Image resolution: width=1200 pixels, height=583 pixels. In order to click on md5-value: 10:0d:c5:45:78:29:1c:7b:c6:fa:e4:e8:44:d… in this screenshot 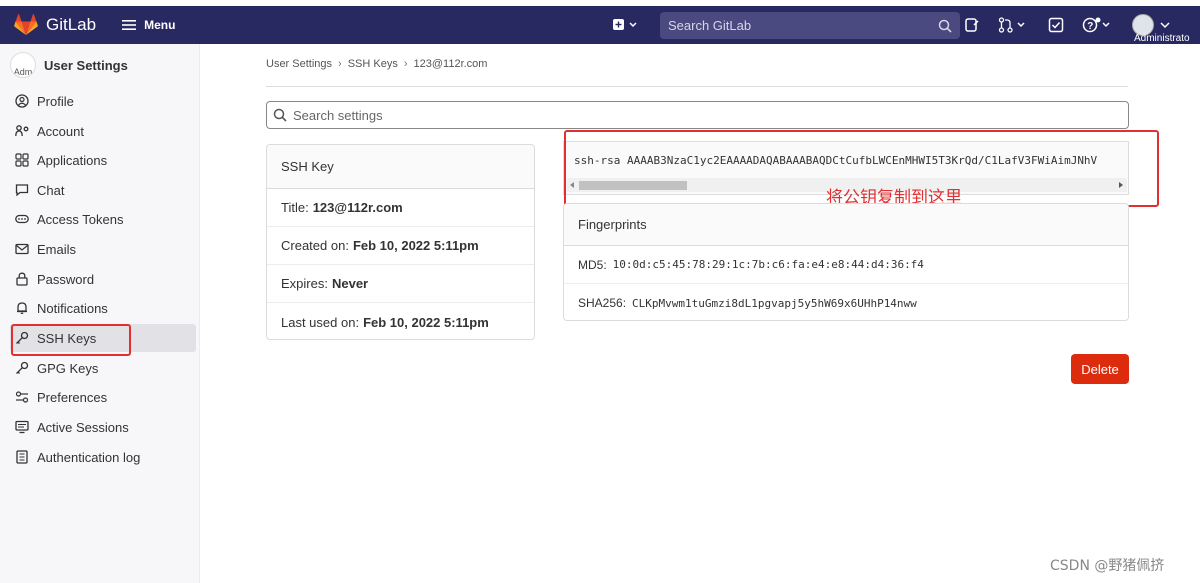, I will do `click(768, 264)`.